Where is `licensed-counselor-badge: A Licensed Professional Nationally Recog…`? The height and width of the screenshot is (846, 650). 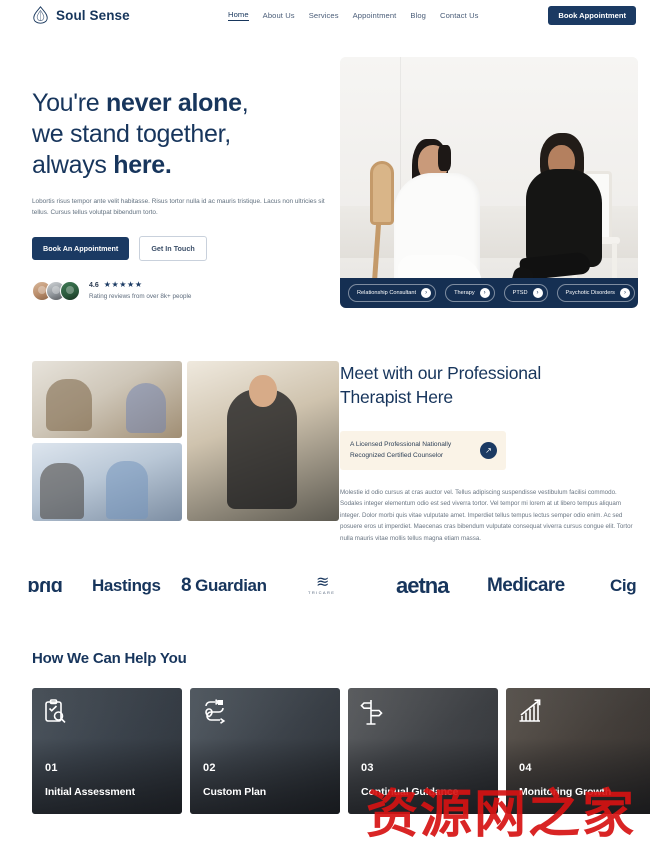
licensed-counselor-badge: A Licensed Professional Nationally Recog… is located at coordinates (423, 450).